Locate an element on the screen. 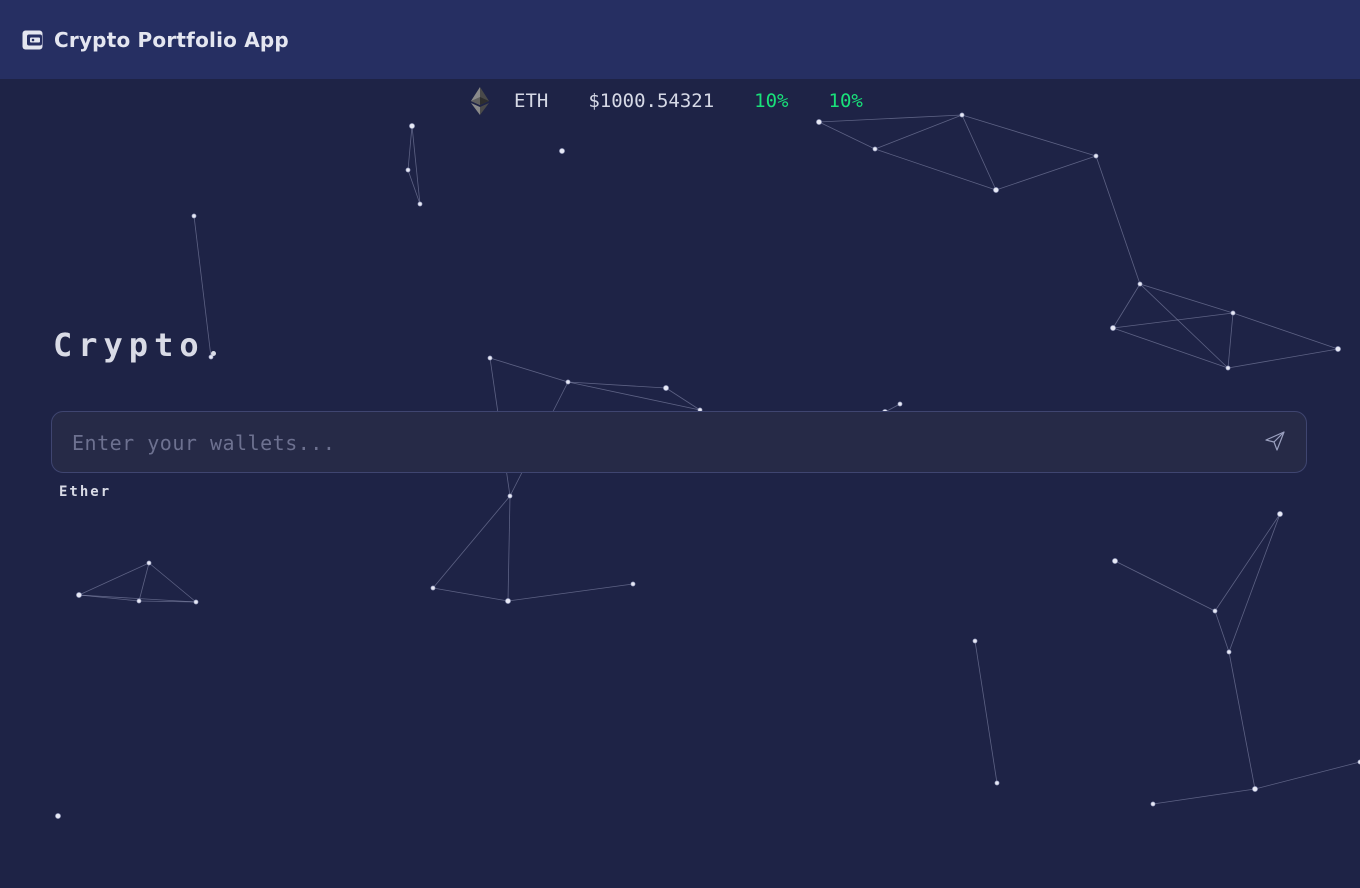  ticker-change-1: 10% is located at coordinates (771, 101).